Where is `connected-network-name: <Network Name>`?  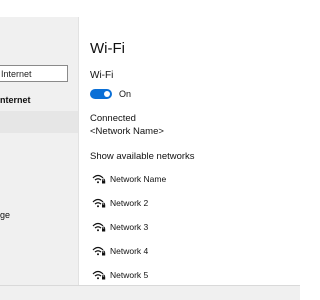
connected-network-name: <Network Name> is located at coordinates (127, 131).